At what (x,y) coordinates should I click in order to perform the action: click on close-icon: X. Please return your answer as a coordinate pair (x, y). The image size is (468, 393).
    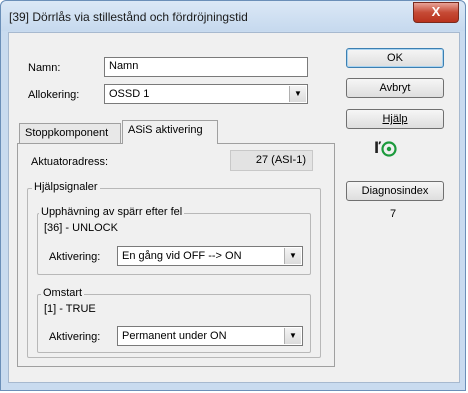
    Looking at the image, I should click on (436, 11).